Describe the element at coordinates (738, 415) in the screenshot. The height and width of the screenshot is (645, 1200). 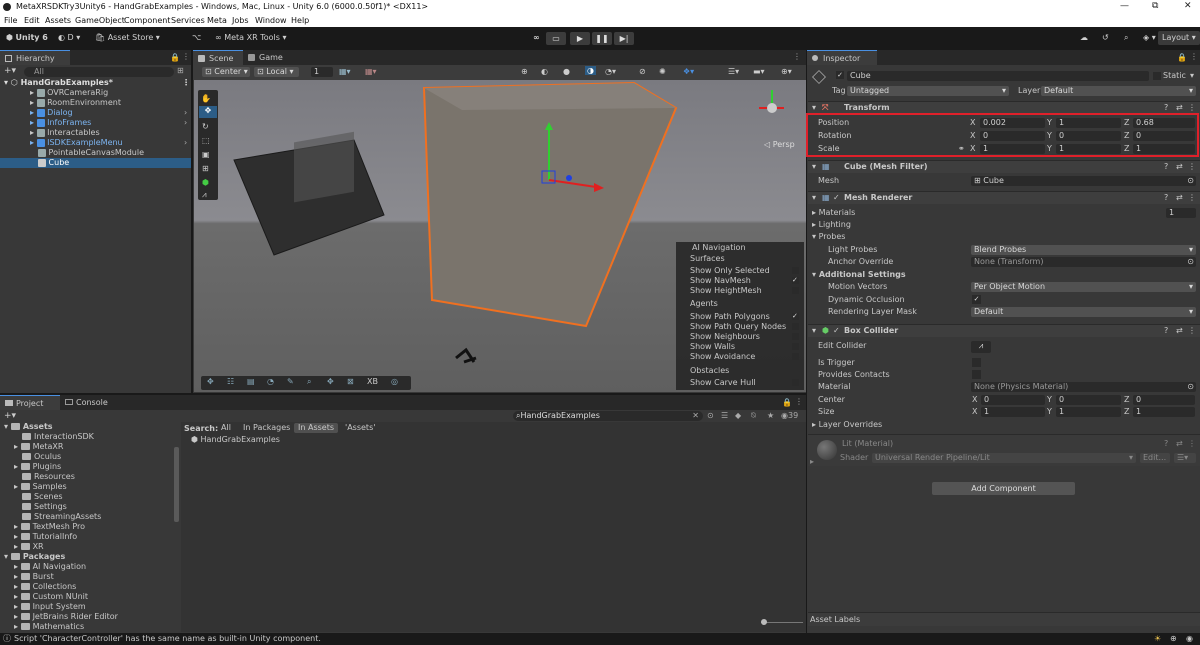
I see `label-filter-icon: ◆` at that location.